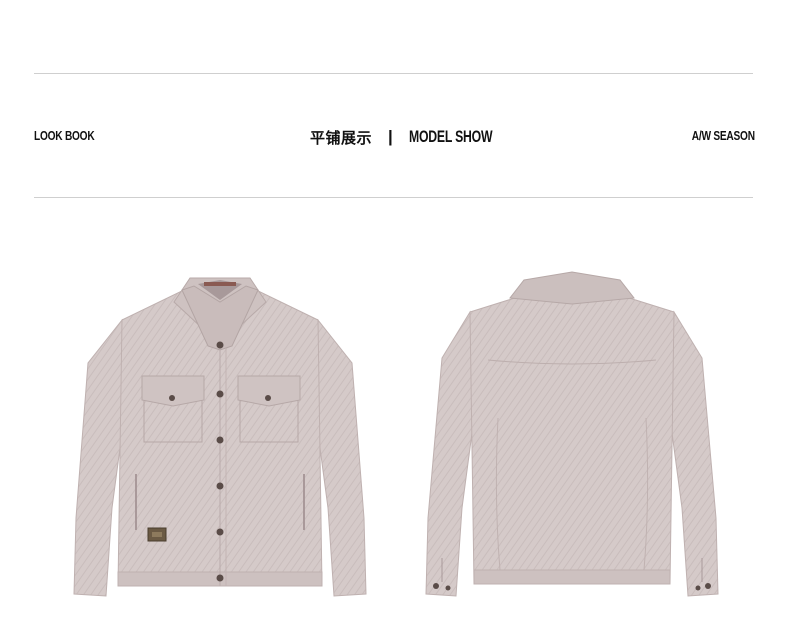  Describe the element at coordinates (393, 197) in the screenshot. I see `bottom-divider` at that location.